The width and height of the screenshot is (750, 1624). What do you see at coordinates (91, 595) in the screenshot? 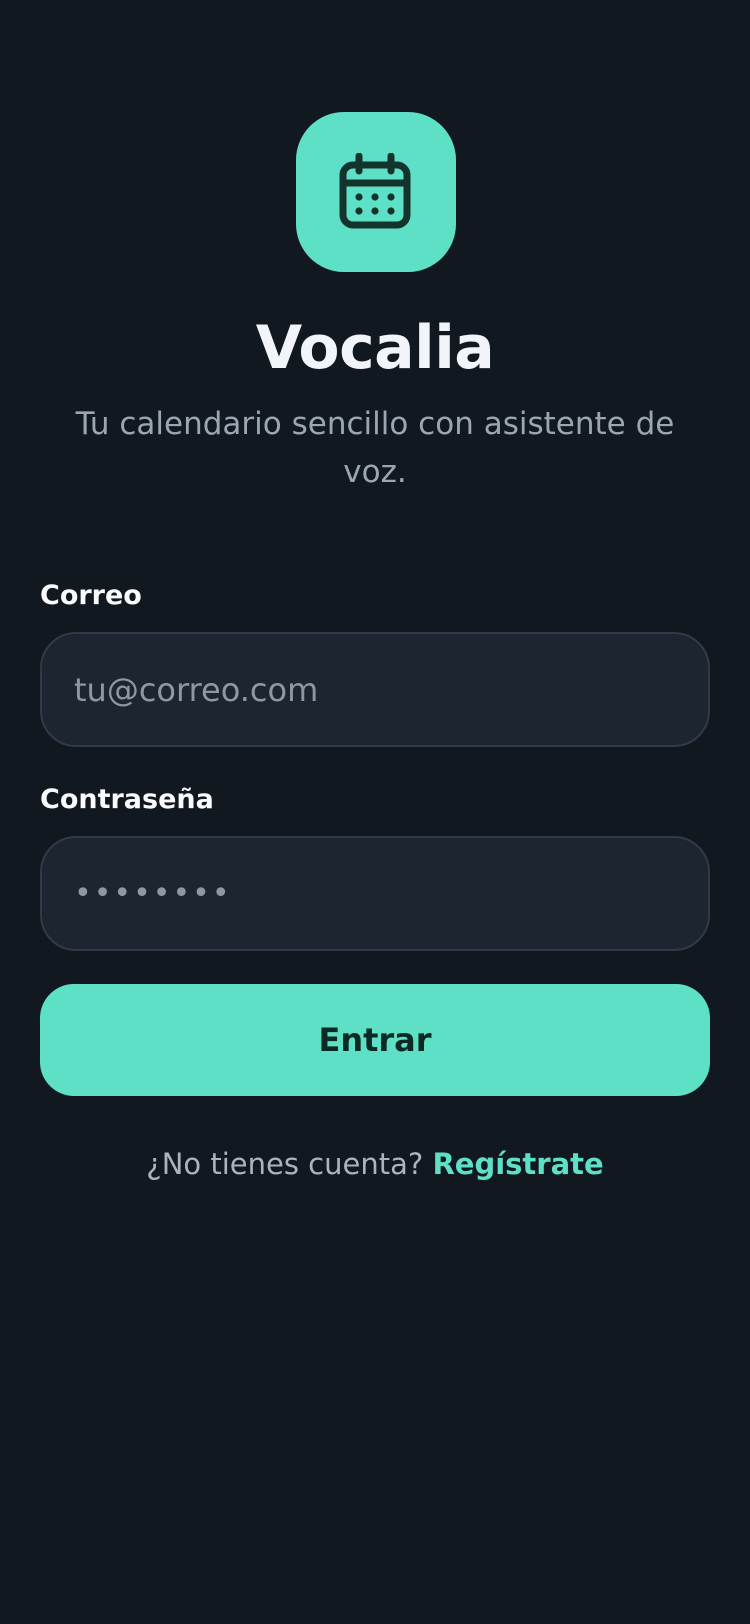
I see `email-label: Correo` at bounding box center [91, 595].